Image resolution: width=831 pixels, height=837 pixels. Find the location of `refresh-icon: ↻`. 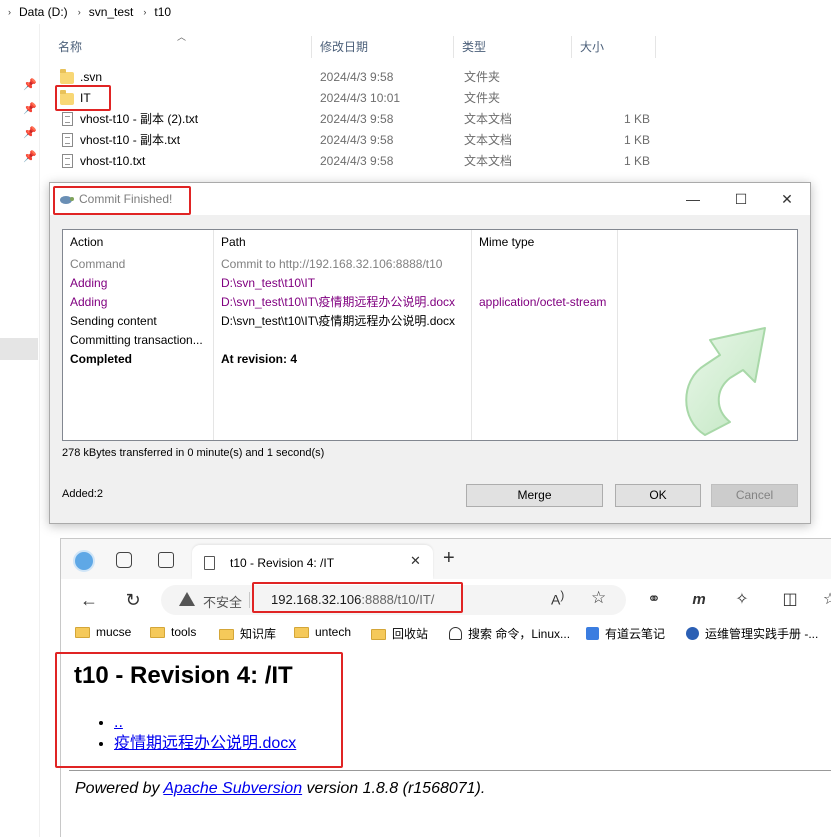

refresh-icon: ↻ is located at coordinates (133, 600).